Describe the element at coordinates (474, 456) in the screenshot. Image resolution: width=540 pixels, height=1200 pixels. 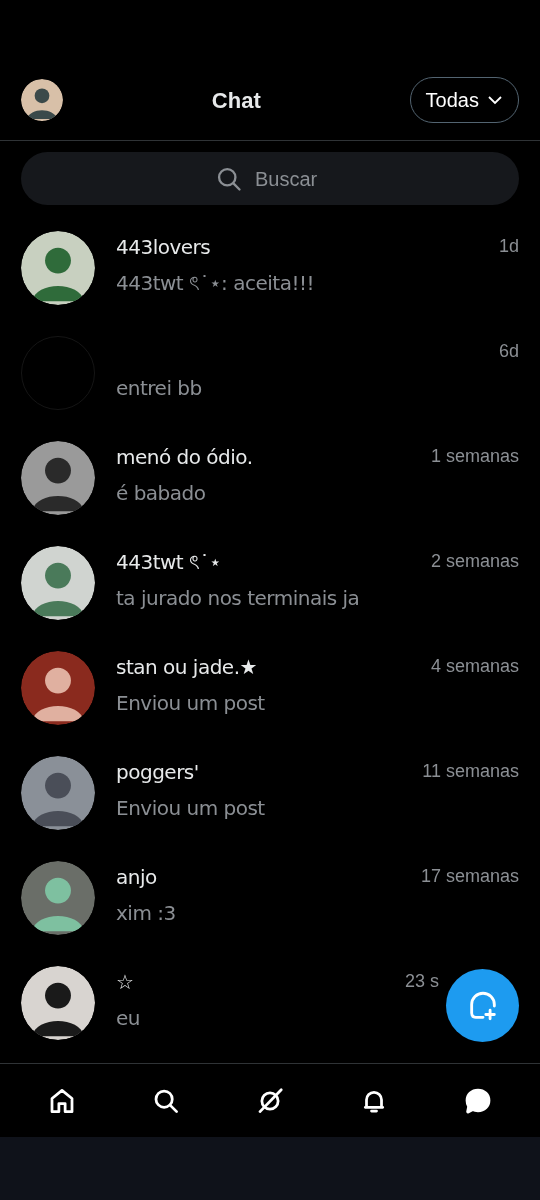
I see `timestamp: 1 semanas` at that location.